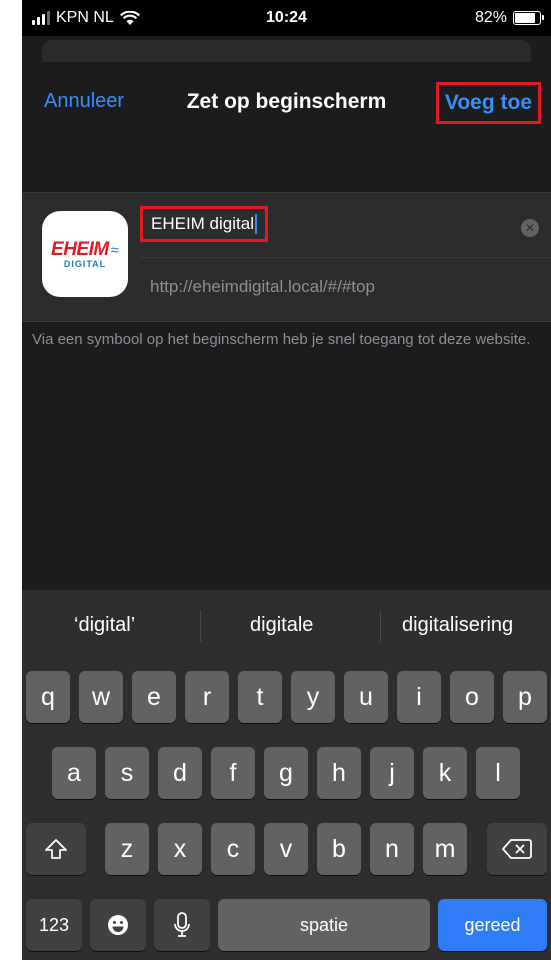 This screenshot has height=960, width=551. I want to click on key-k: k, so click(445, 773).